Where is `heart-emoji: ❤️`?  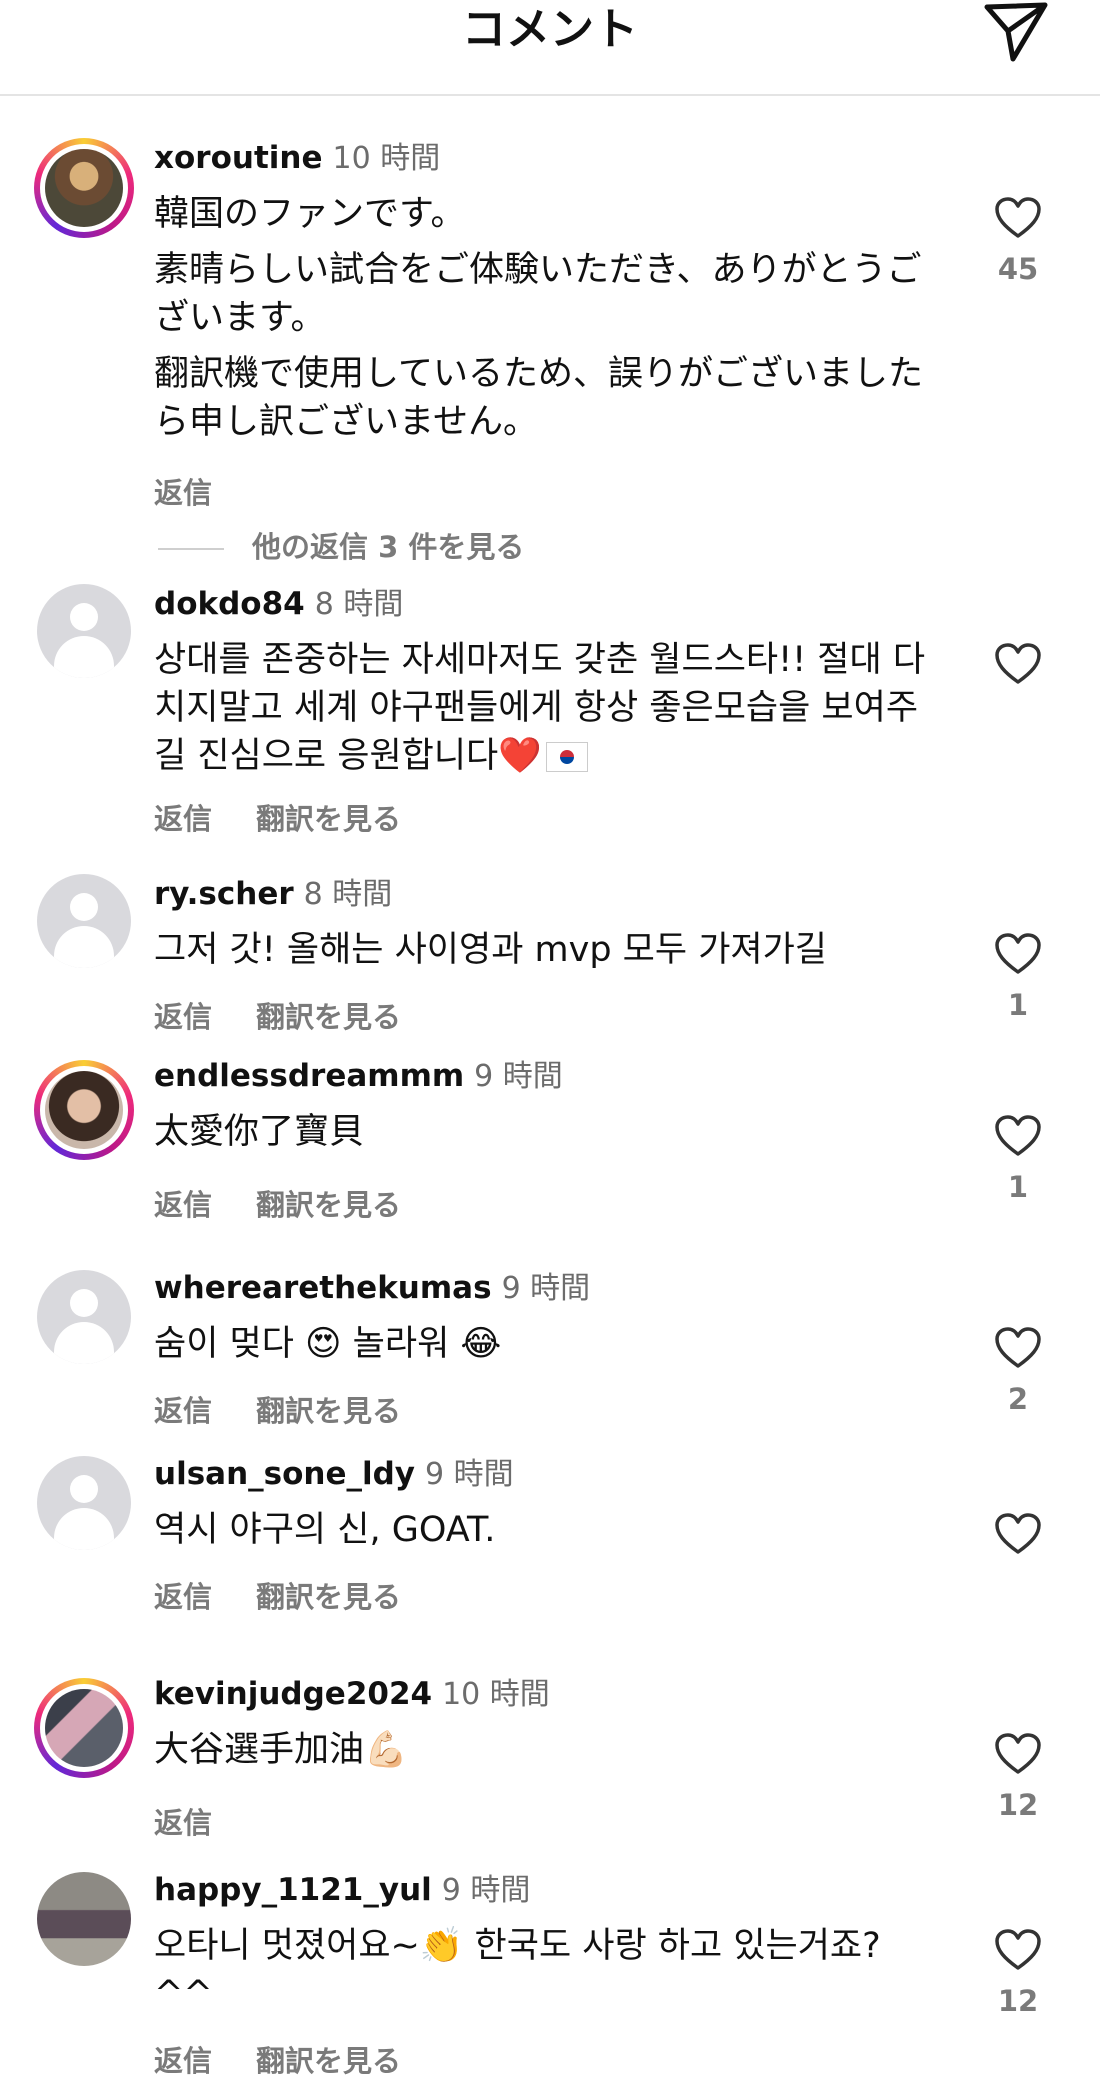
heart-emoji: ❤️ is located at coordinates (520, 756).